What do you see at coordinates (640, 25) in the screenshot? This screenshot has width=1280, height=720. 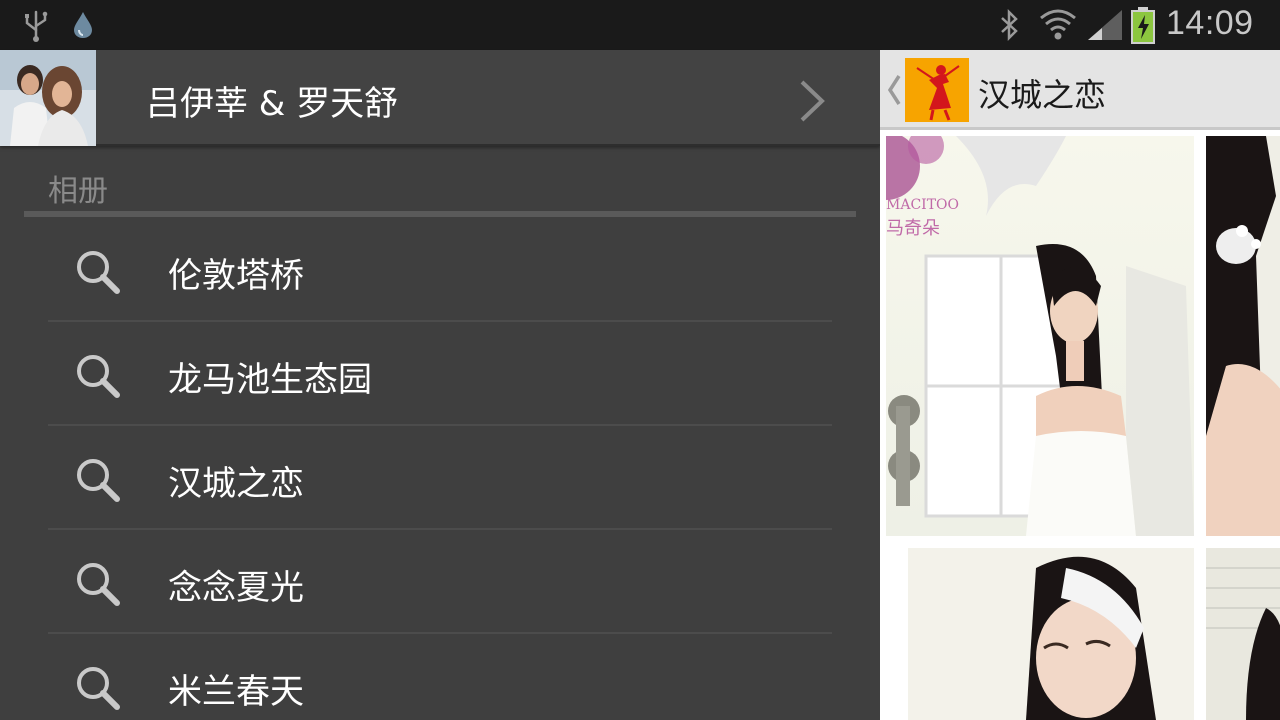 I see `status-bar: 14:09` at bounding box center [640, 25].